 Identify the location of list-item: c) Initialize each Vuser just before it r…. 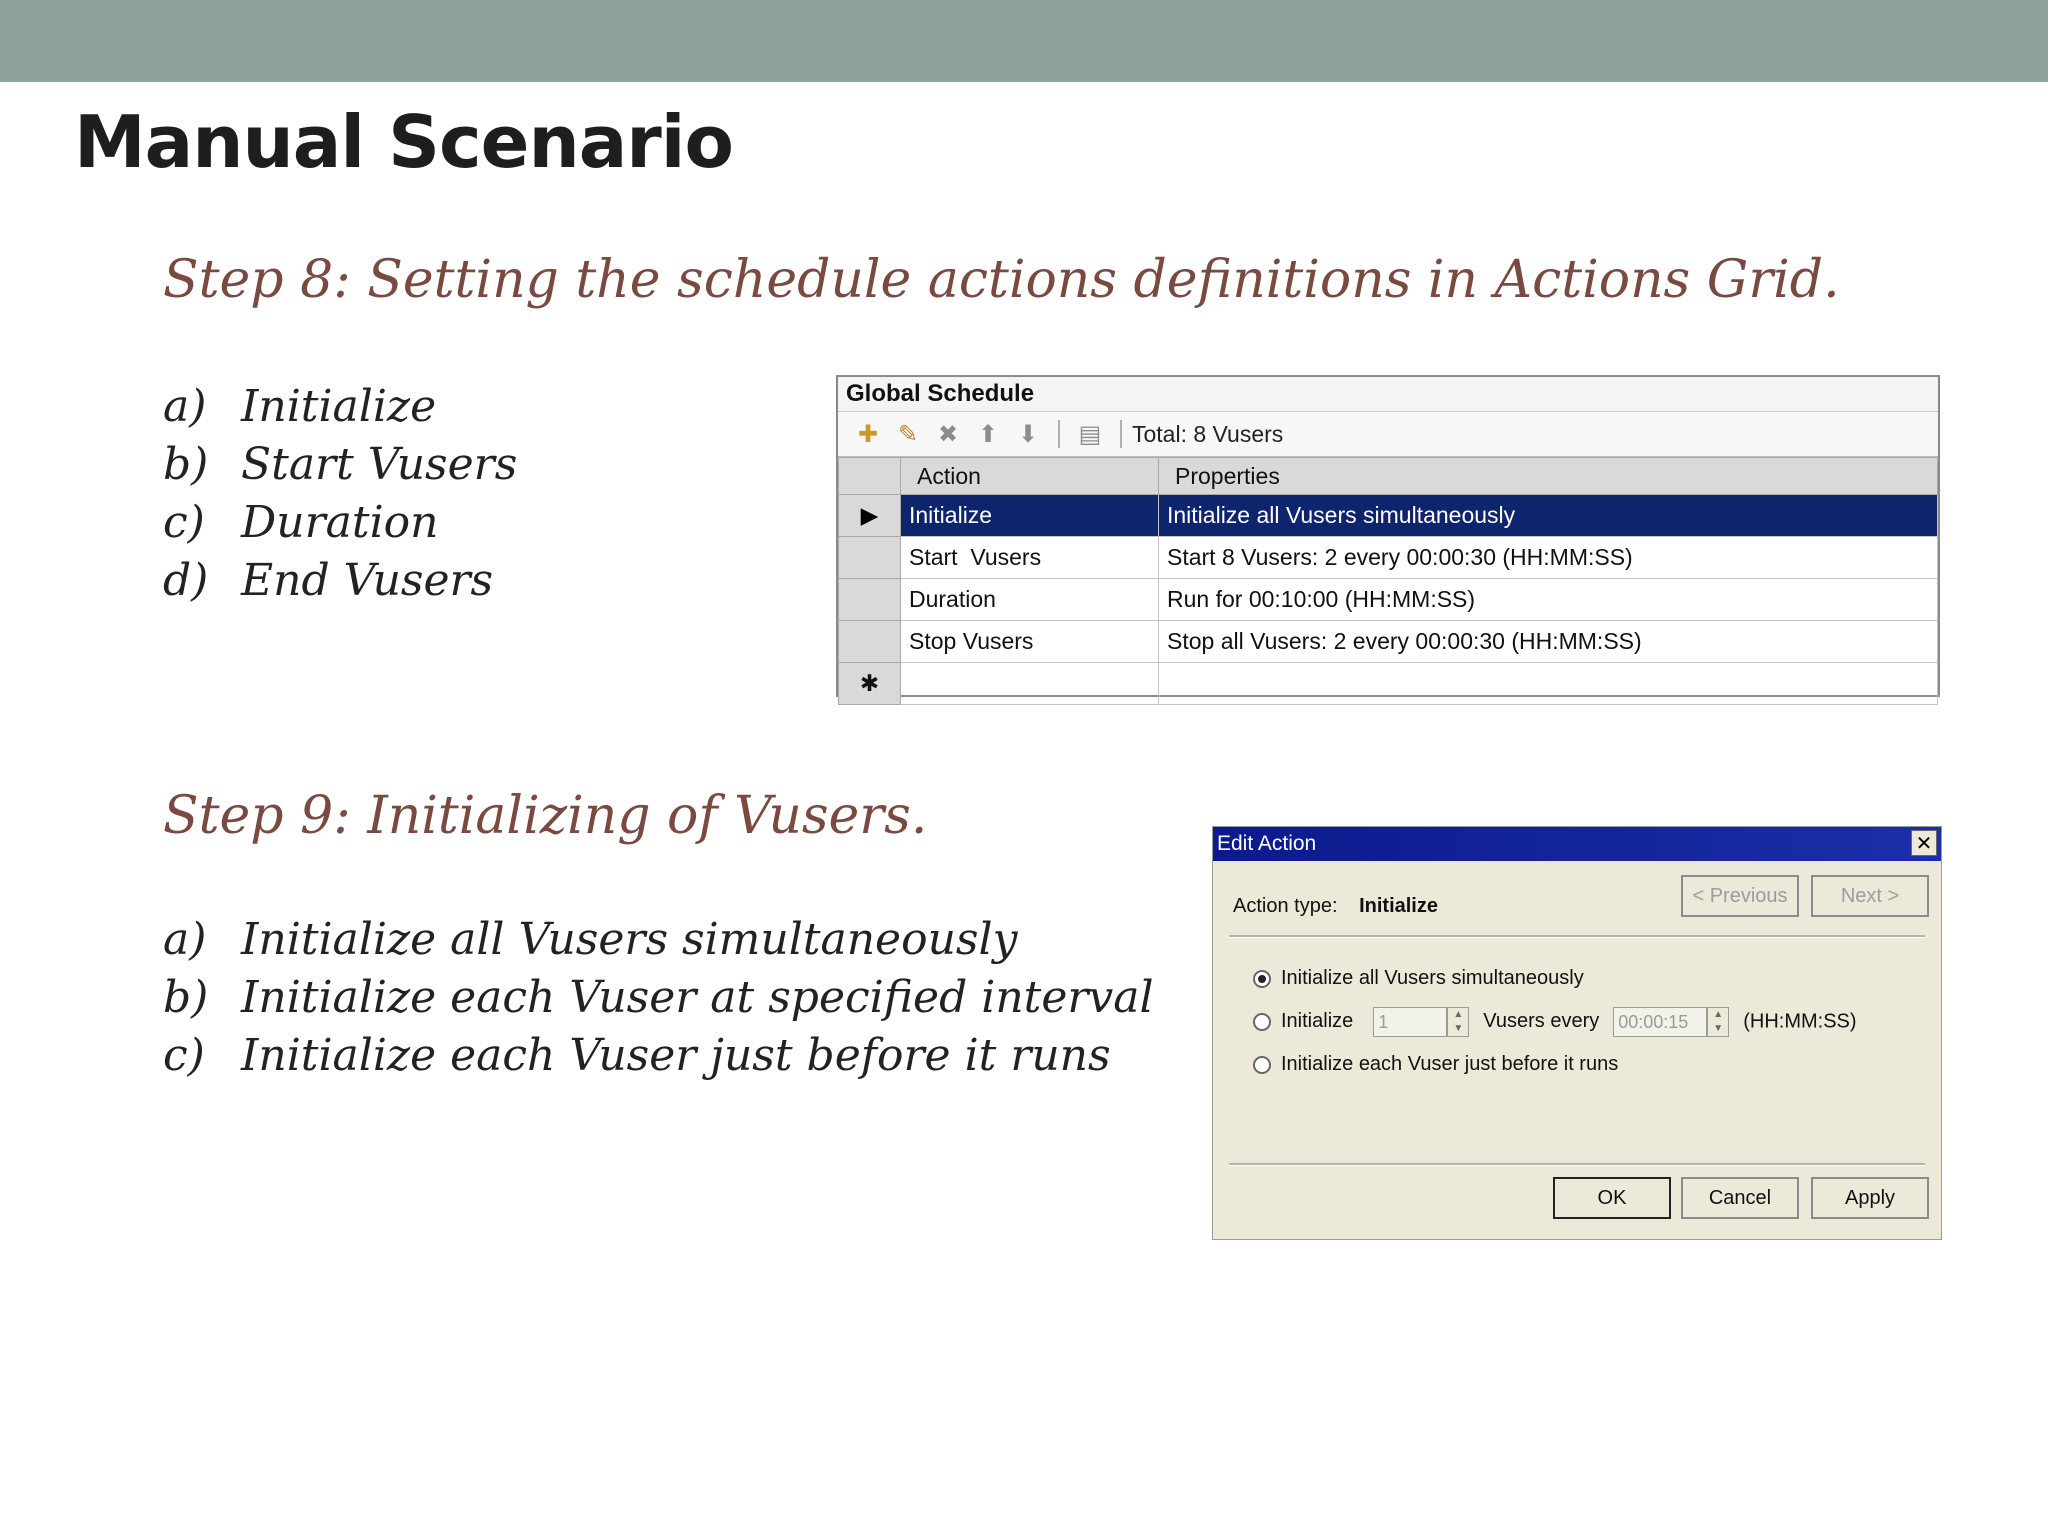
(637, 1055).